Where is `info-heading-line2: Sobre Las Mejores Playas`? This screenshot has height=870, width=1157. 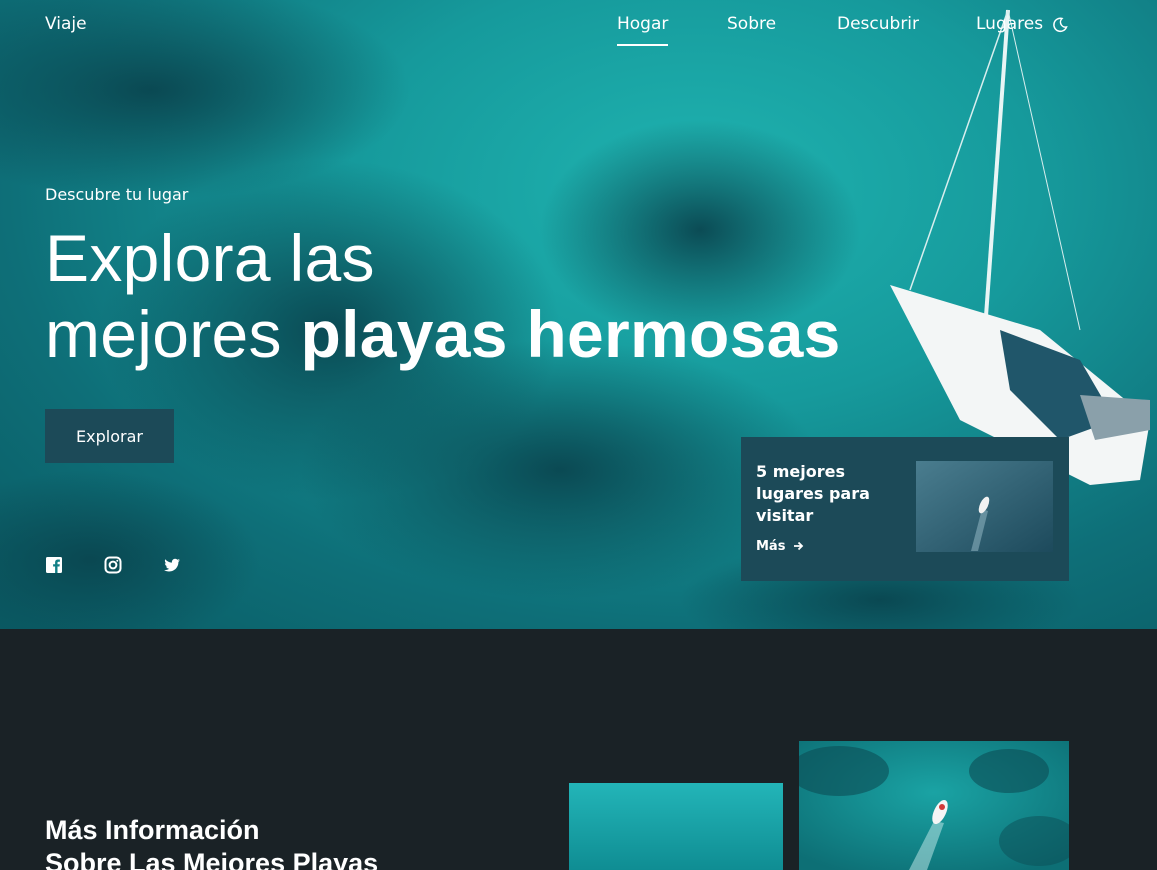
info-heading-line2: Sobre Las Mejores Playas is located at coordinates (212, 859).